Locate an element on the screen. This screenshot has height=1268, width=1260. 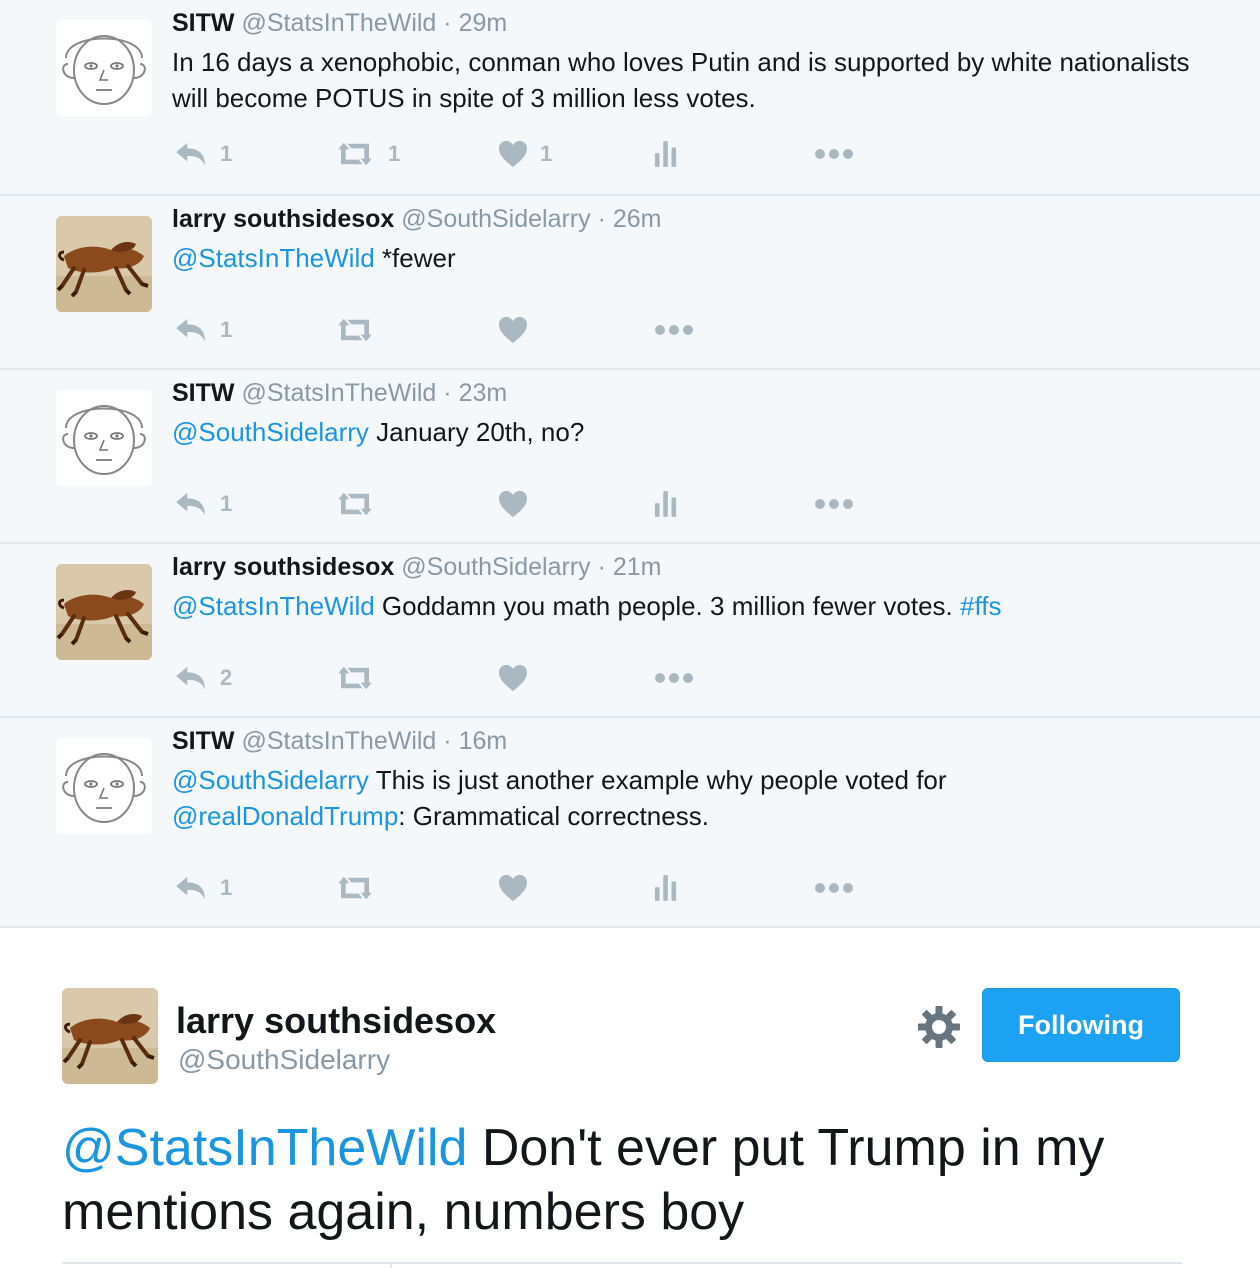
following-button: Following is located at coordinates (1081, 1025).